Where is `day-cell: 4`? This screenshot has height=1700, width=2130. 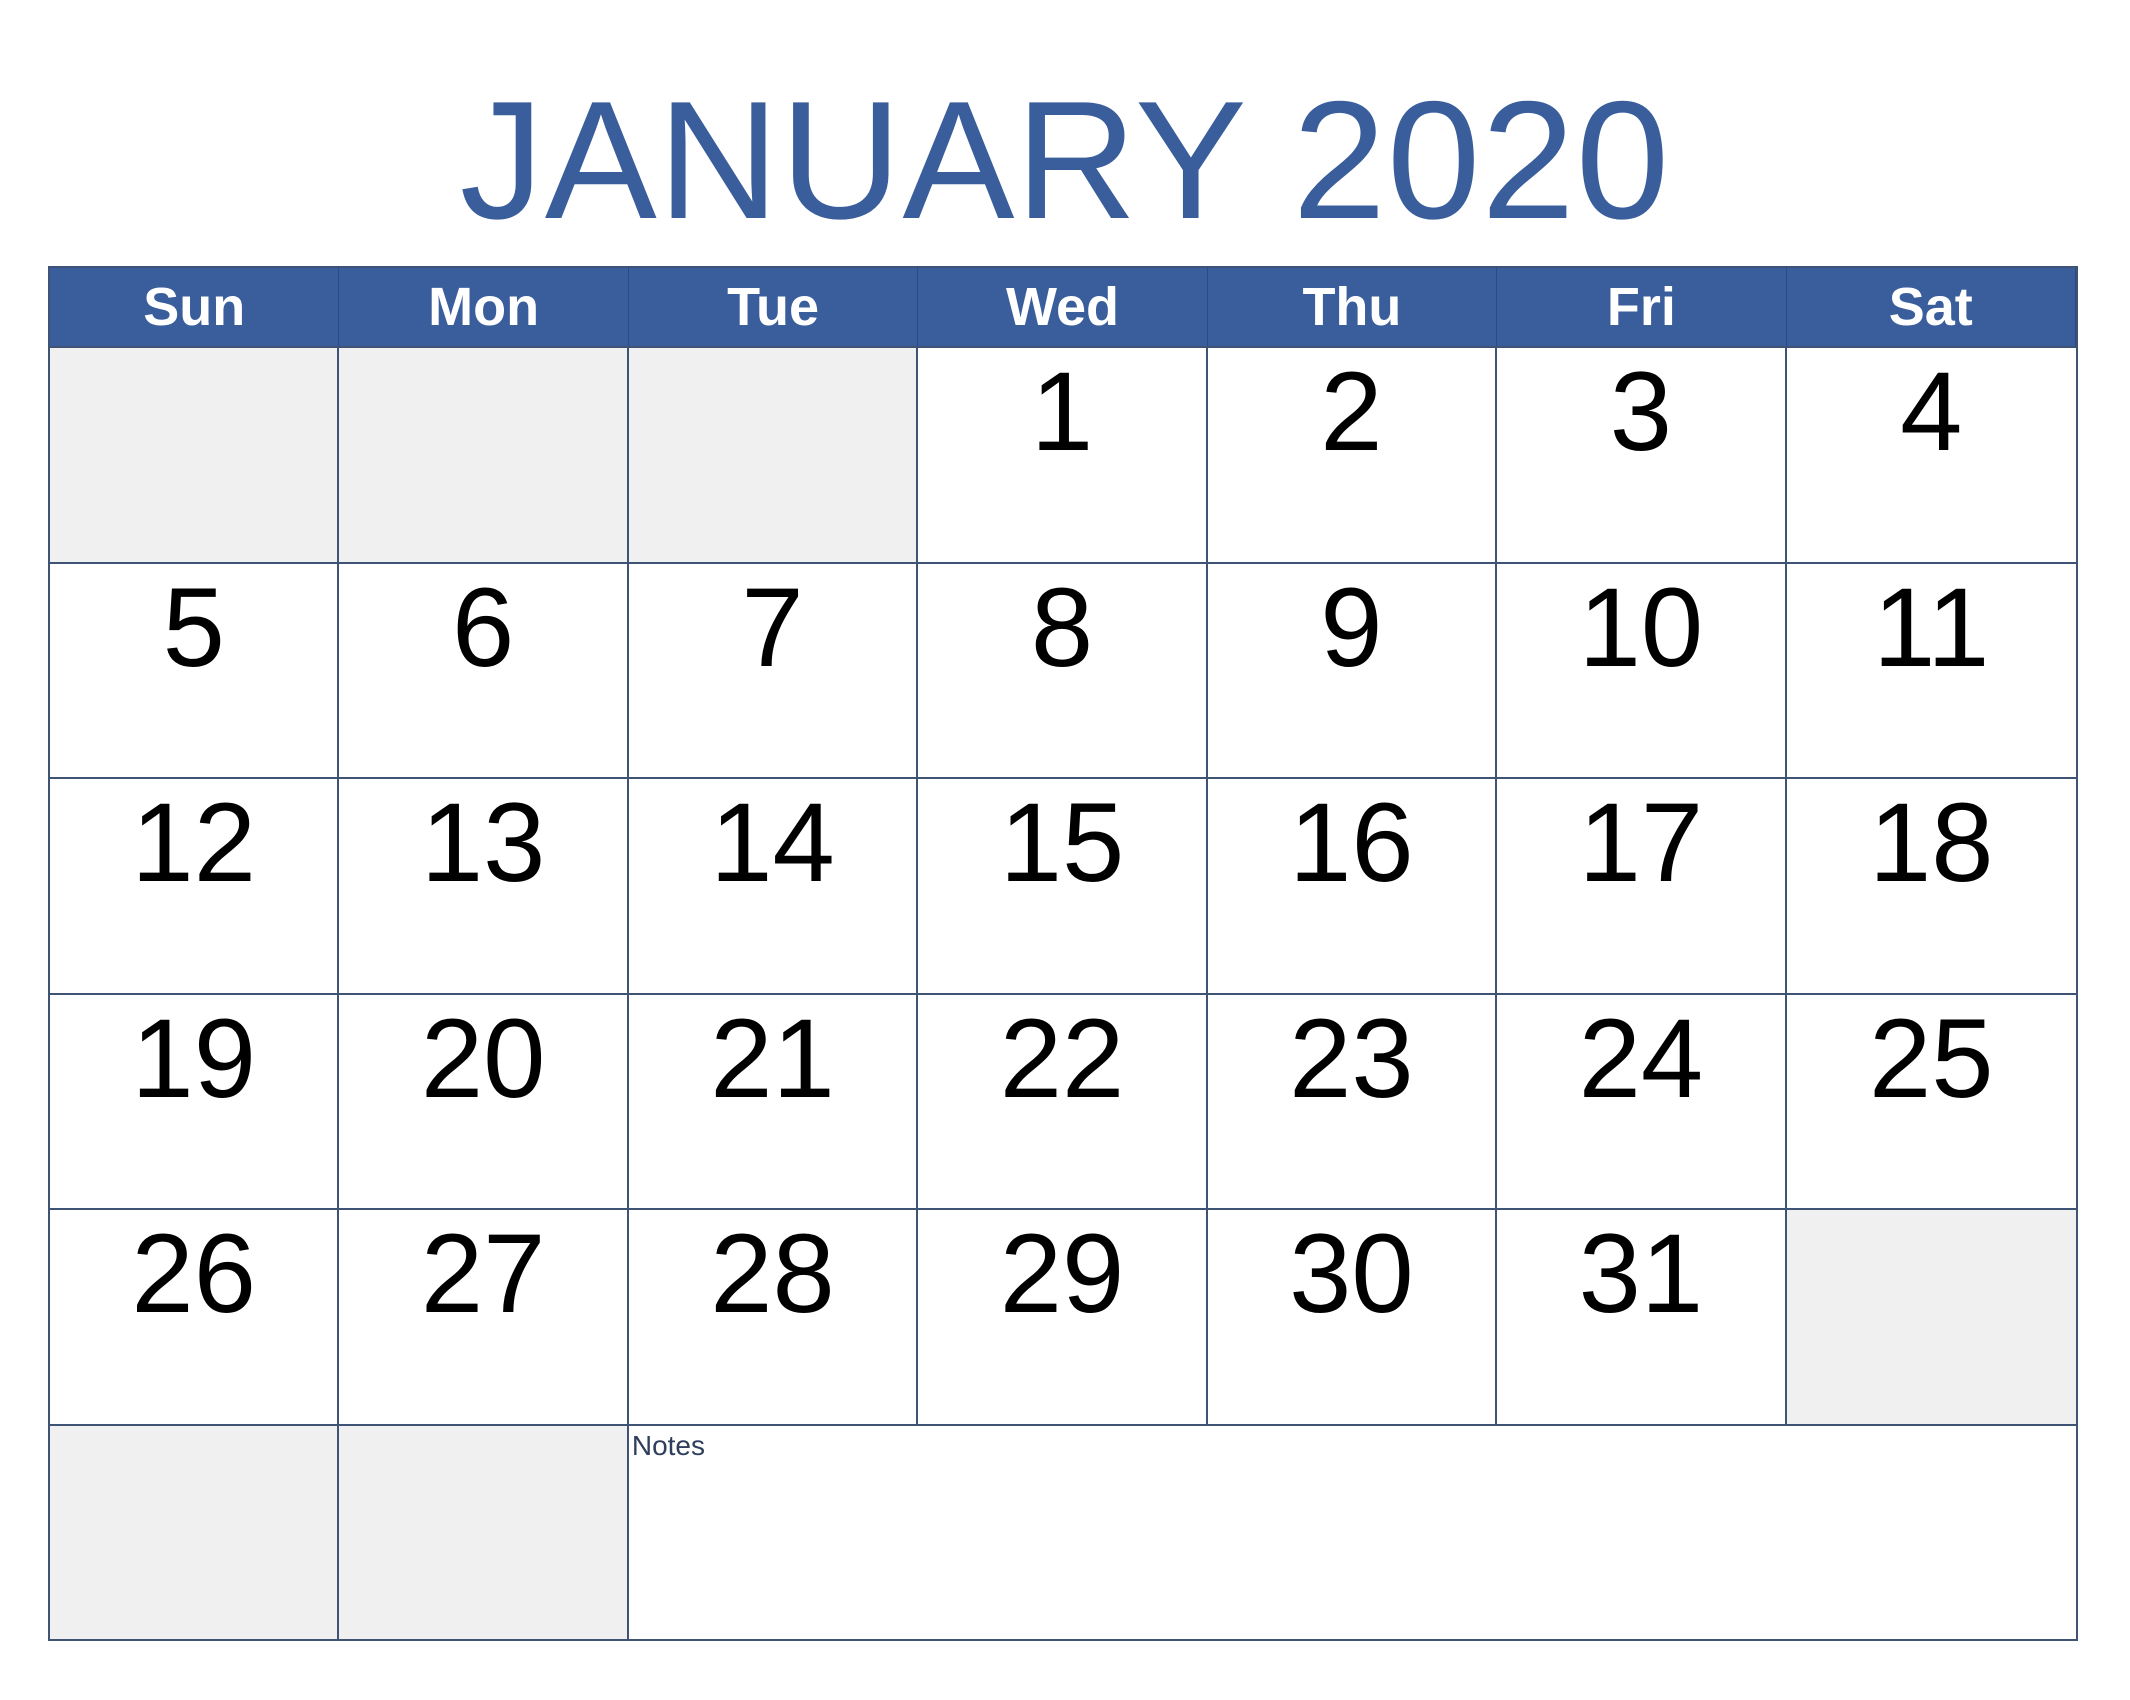 day-cell: 4 is located at coordinates (1931, 454).